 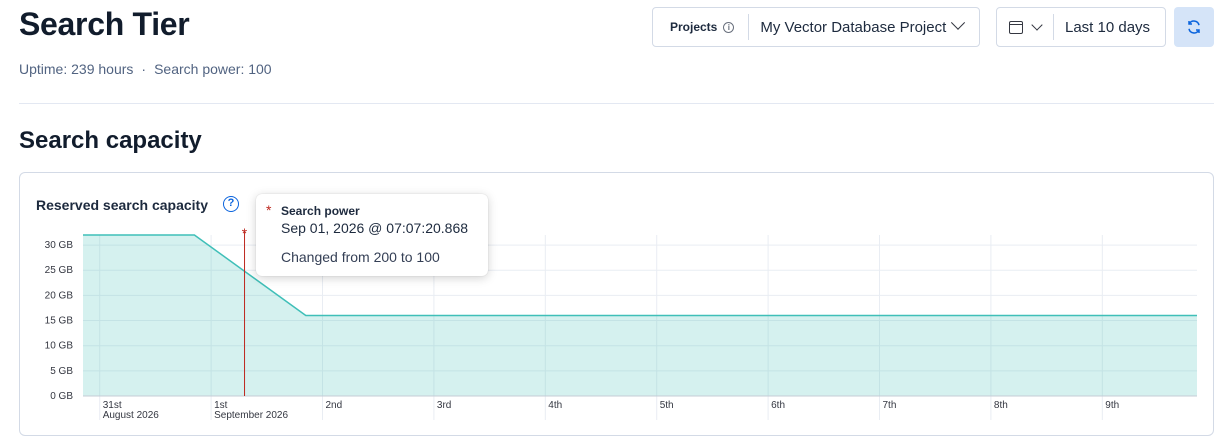 What do you see at coordinates (245, 233) in the screenshot?
I see `annotation-marker: *` at bounding box center [245, 233].